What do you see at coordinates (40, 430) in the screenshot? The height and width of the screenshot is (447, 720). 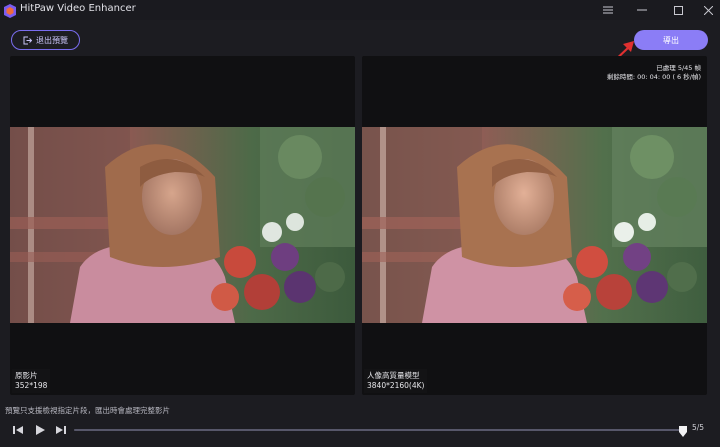 I see `play-icon` at bounding box center [40, 430].